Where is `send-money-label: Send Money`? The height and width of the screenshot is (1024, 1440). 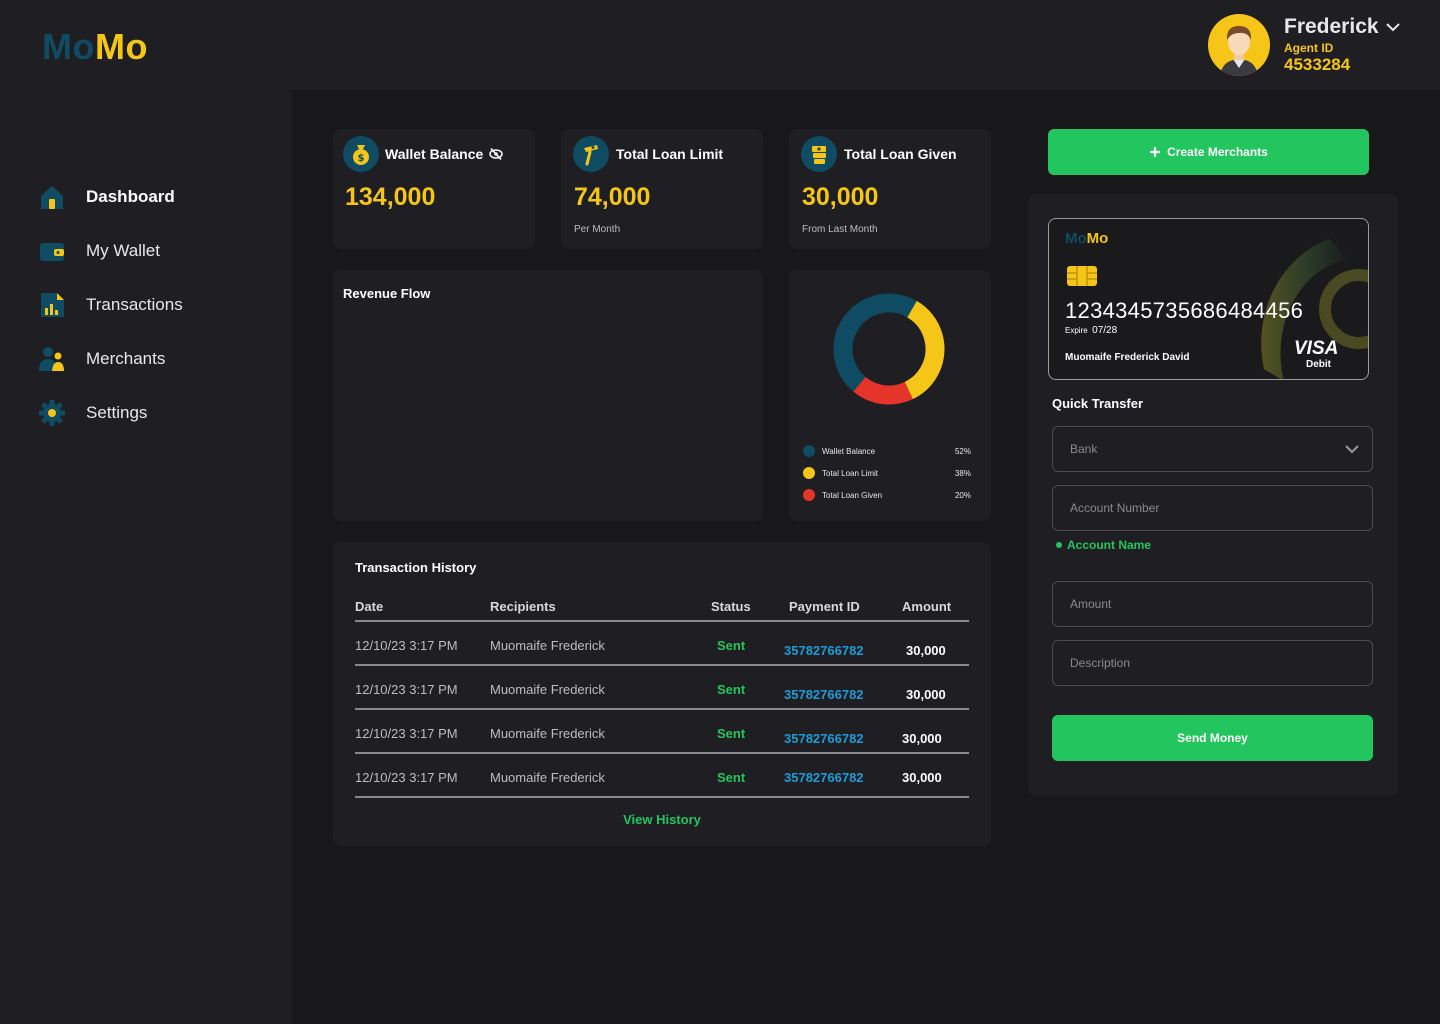
send-money-label: Send Money is located at coordinates (1212, 738).